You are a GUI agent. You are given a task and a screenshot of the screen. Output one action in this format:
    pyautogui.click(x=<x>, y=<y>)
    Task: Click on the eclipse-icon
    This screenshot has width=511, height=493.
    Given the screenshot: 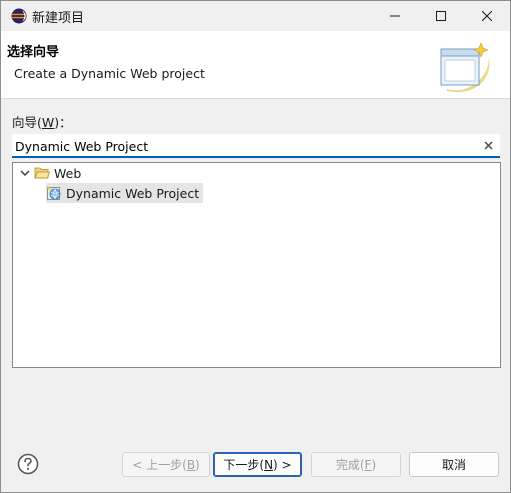 What is the action you would take?
    pyautogui.click(x=19, y=16)
    